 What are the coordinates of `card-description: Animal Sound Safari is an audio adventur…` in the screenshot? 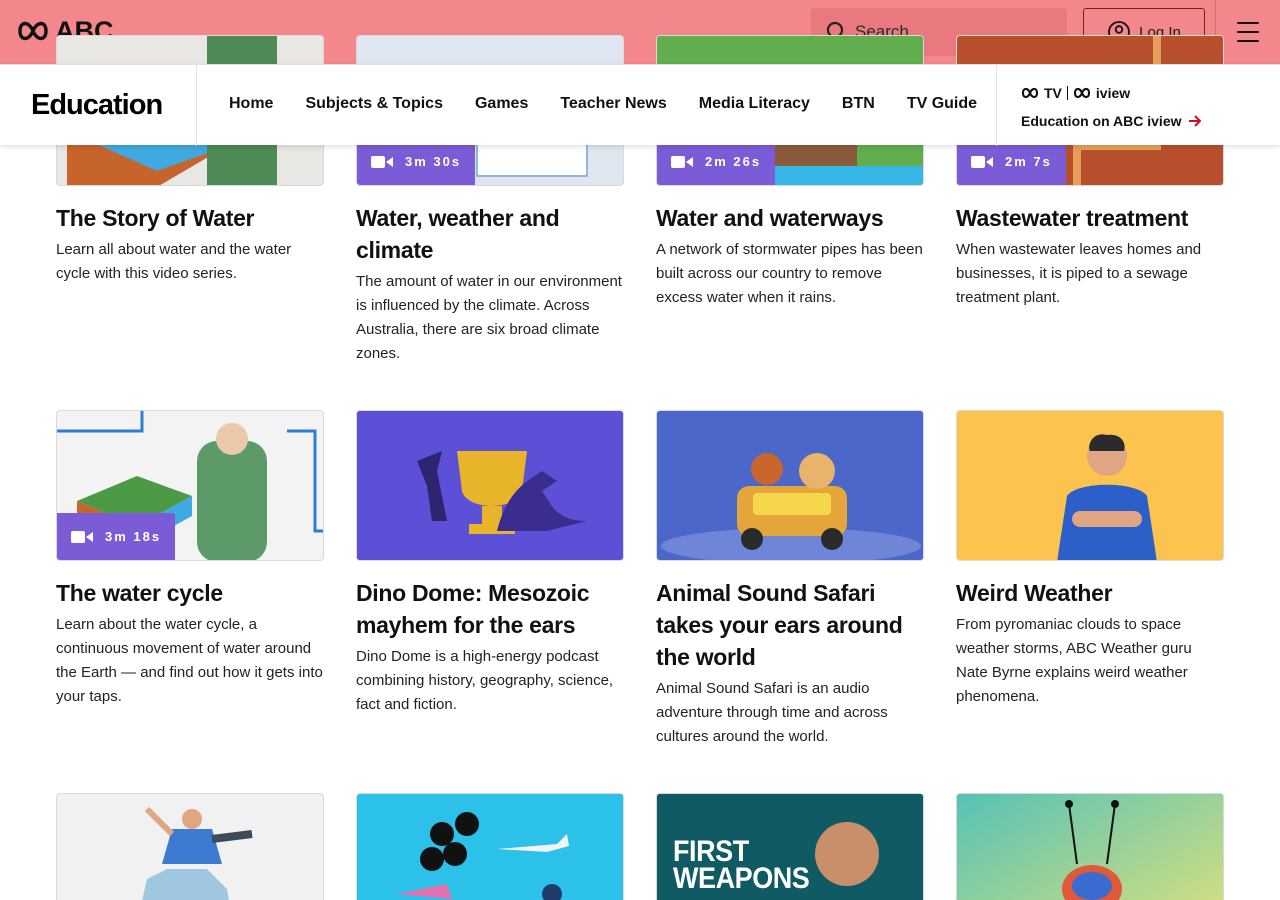 It's located at (772, 712).